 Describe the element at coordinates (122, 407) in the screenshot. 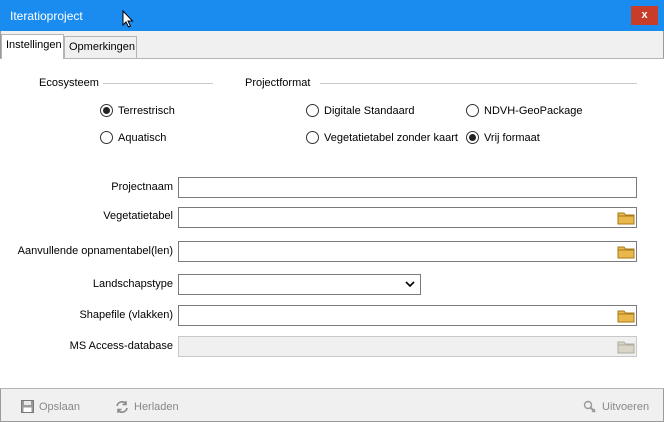

I see `refresh-icon` at that location.